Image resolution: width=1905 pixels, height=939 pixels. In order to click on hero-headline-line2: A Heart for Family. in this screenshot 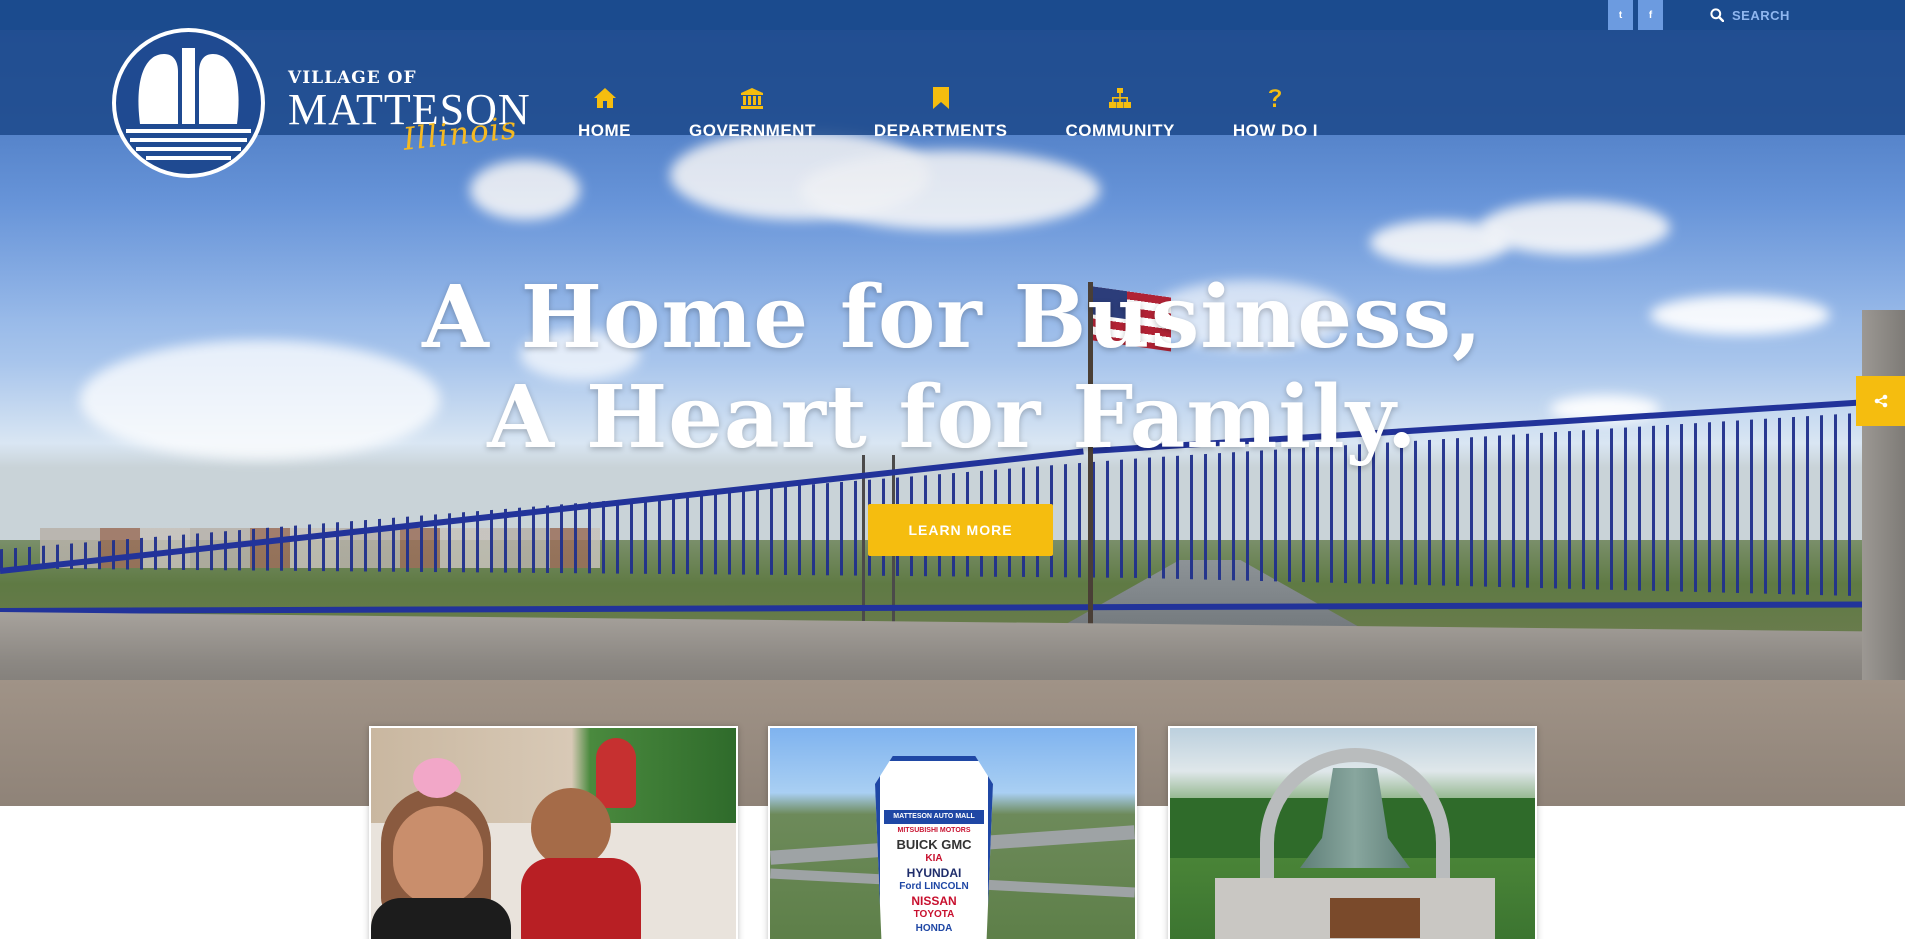, I will do `click(952, 417)`.